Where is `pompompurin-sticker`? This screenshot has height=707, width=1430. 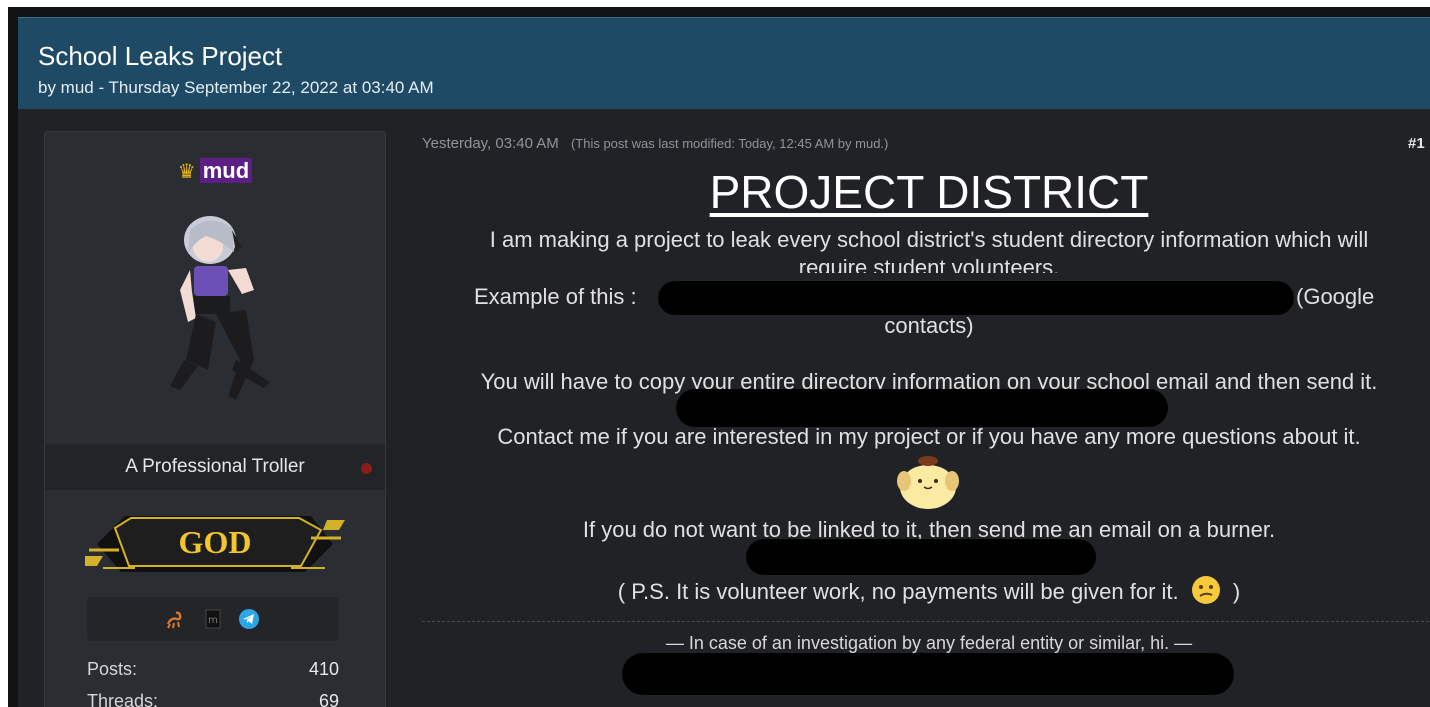
pompompurin-sticker is located at coordinates (928, 482).